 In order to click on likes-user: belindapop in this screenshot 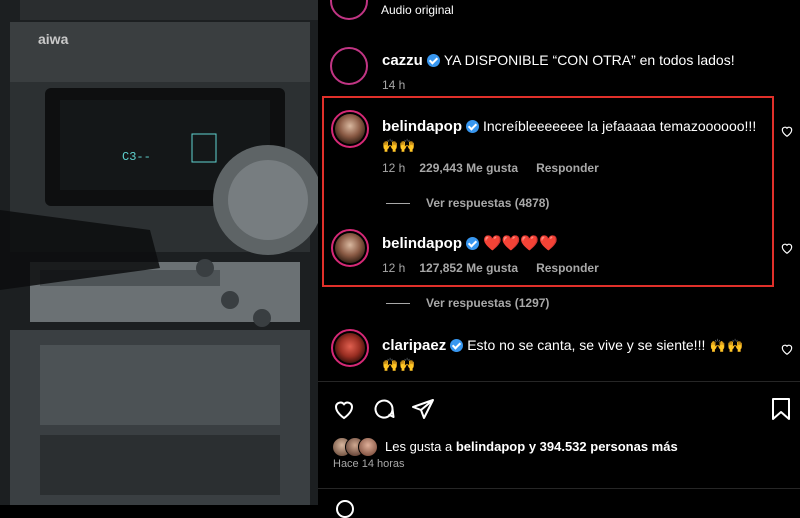, I will do `click(490, 446)`.